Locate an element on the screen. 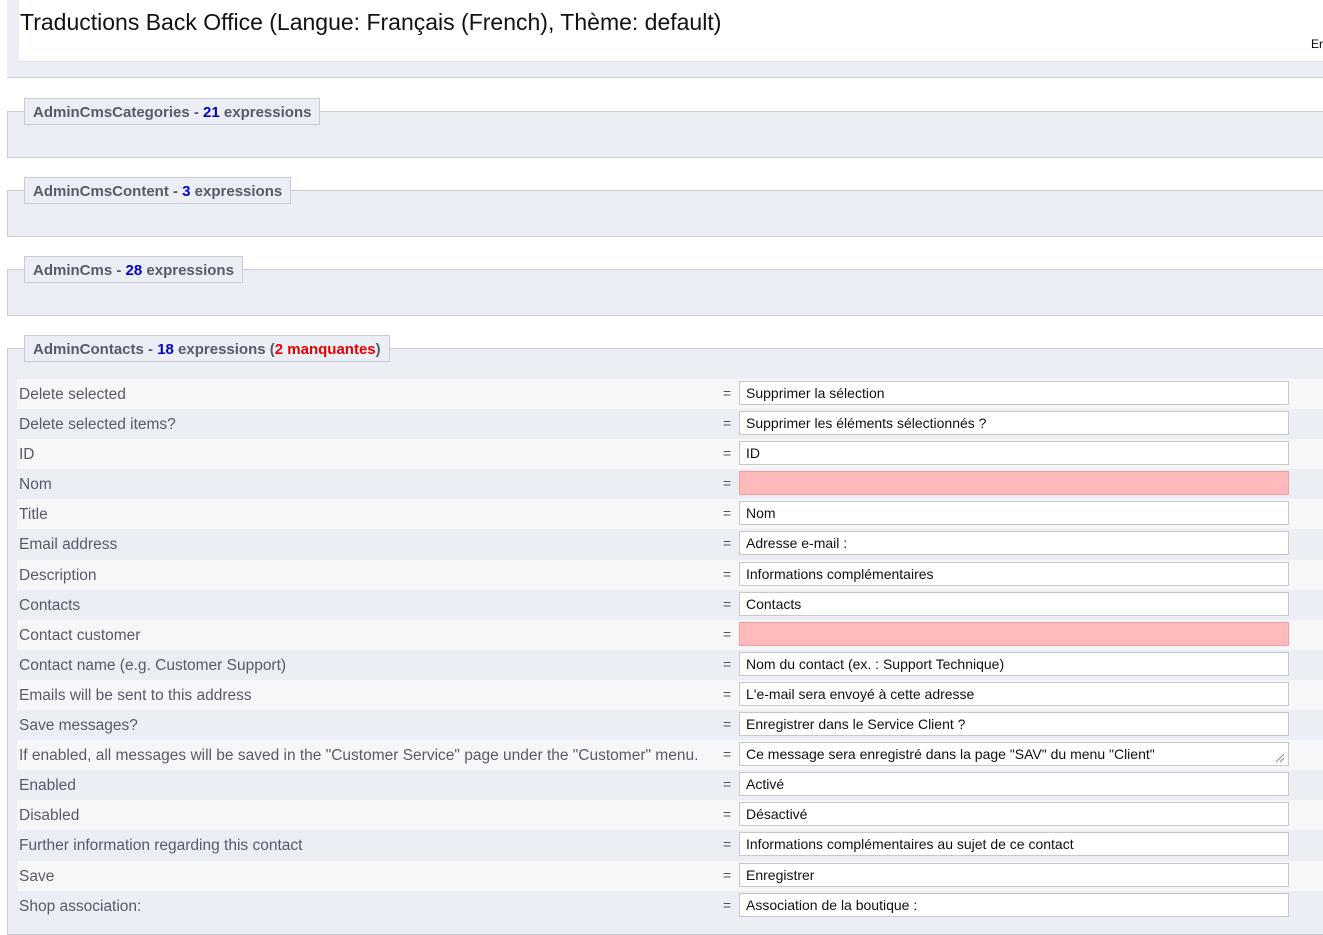  expression-count: 18 is located at coordinates (165, 349).